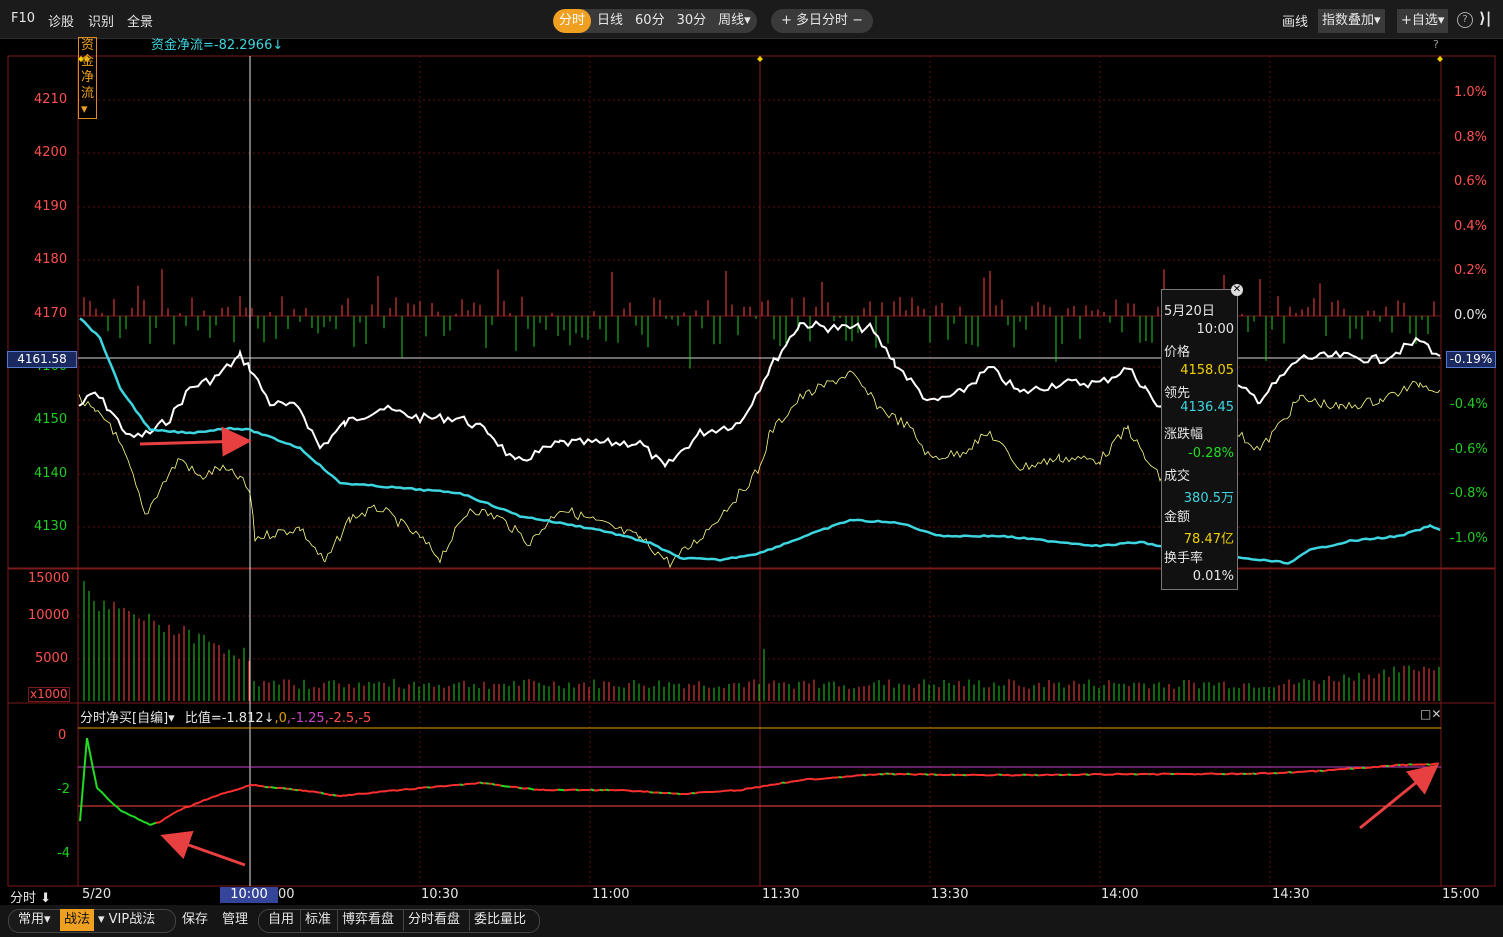 The image size is (1503, 937). Describe the element at coordinates (235, 920) in the screenshot. I see `manage-button: 管理` at that location.